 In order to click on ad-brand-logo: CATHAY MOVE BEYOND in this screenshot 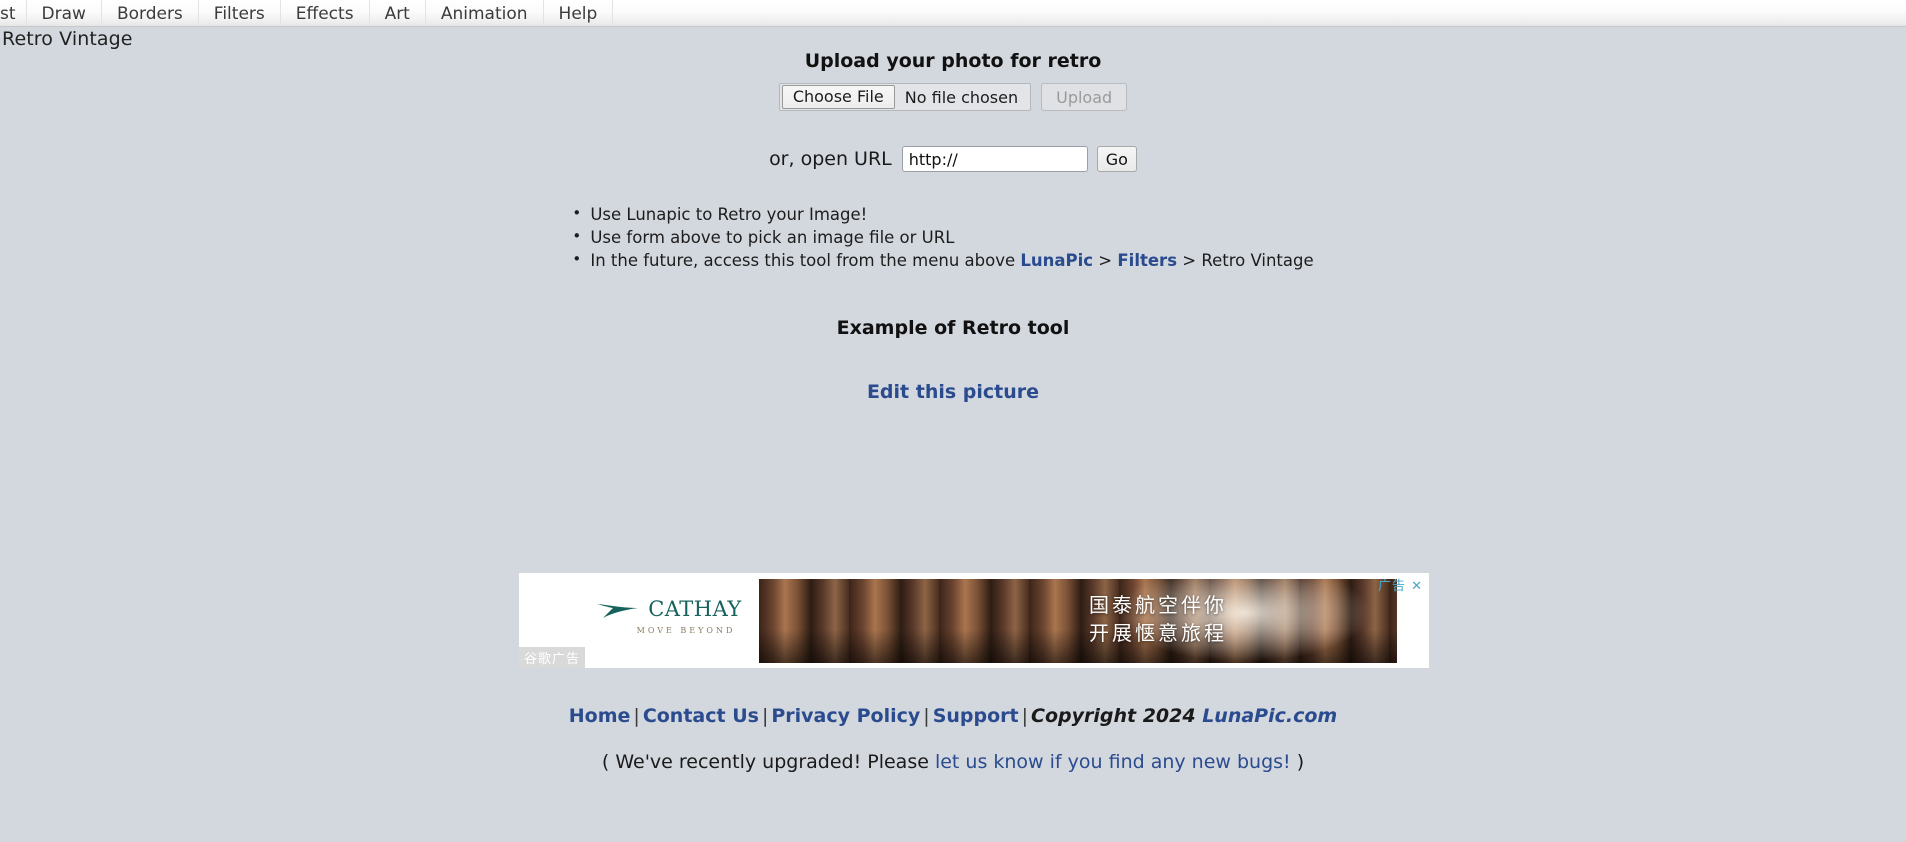, I will do `click(669, 616)`.